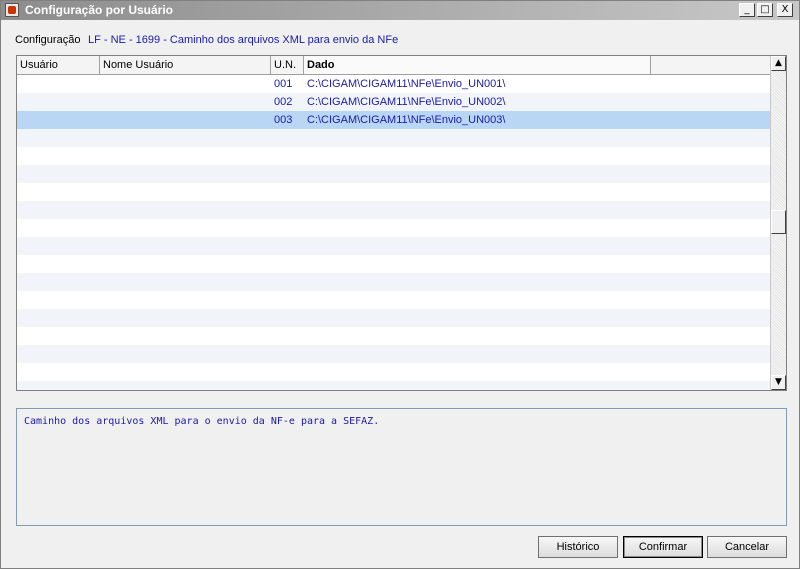  I want to click on column-header-un: U.N., so click(287, 65).